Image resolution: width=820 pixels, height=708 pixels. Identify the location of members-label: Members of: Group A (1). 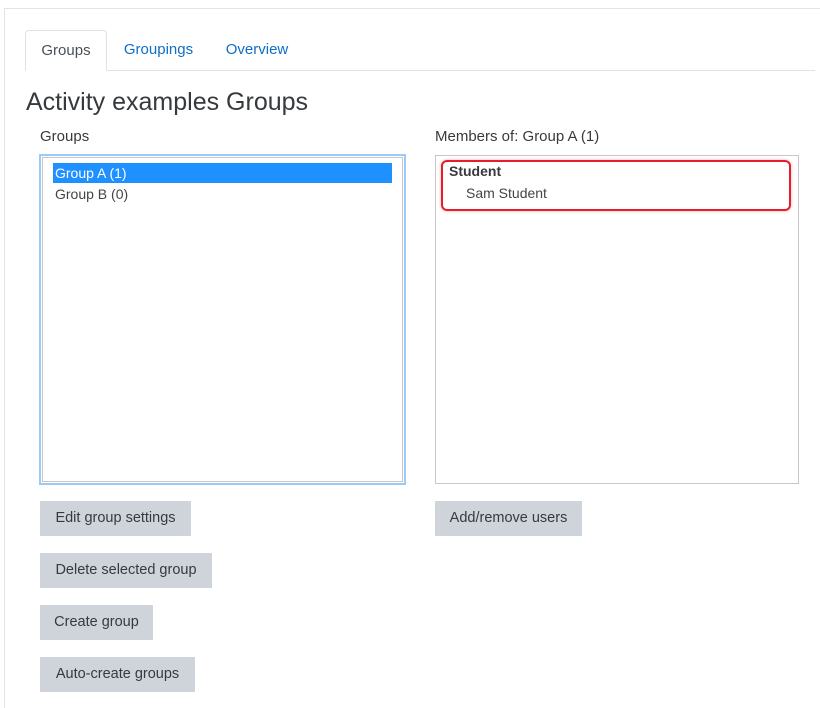
(517, 136).